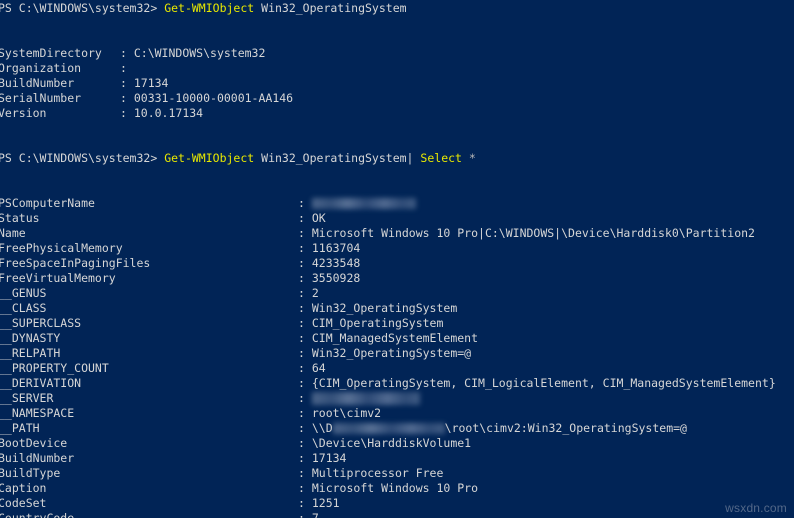 The image size is (794, 518). I want to click on property-value: 1163704, so click(336, 248).